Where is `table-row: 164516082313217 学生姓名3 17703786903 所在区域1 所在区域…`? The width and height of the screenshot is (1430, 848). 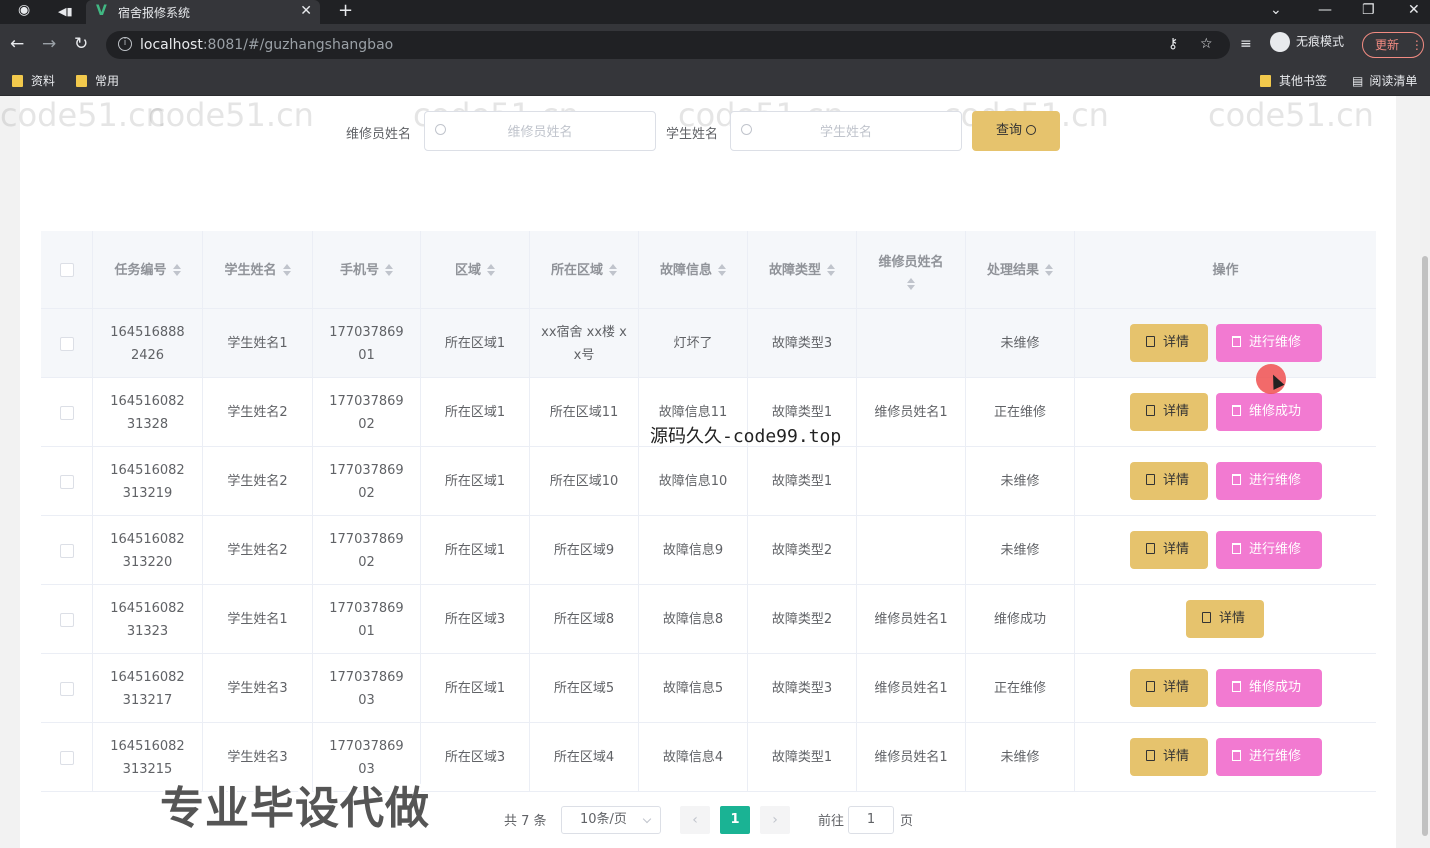
table-row: 164516082313217 学生姓名3 17703786903 所在区域1 所在区域… is located at coordinates (708, 688).